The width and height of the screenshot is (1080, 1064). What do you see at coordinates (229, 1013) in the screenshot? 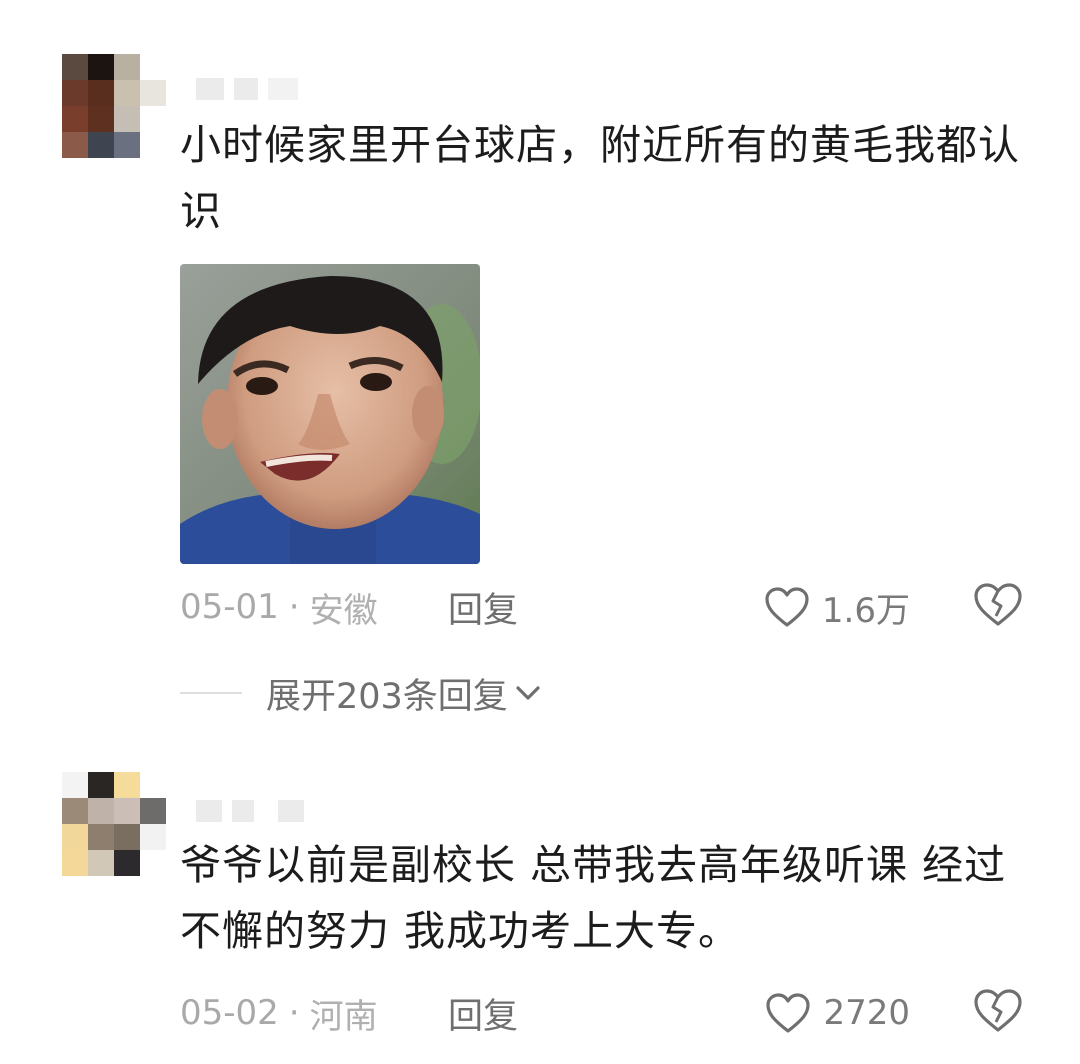
I see `comment-date: 05-02` at bounding box center [229, 1013].